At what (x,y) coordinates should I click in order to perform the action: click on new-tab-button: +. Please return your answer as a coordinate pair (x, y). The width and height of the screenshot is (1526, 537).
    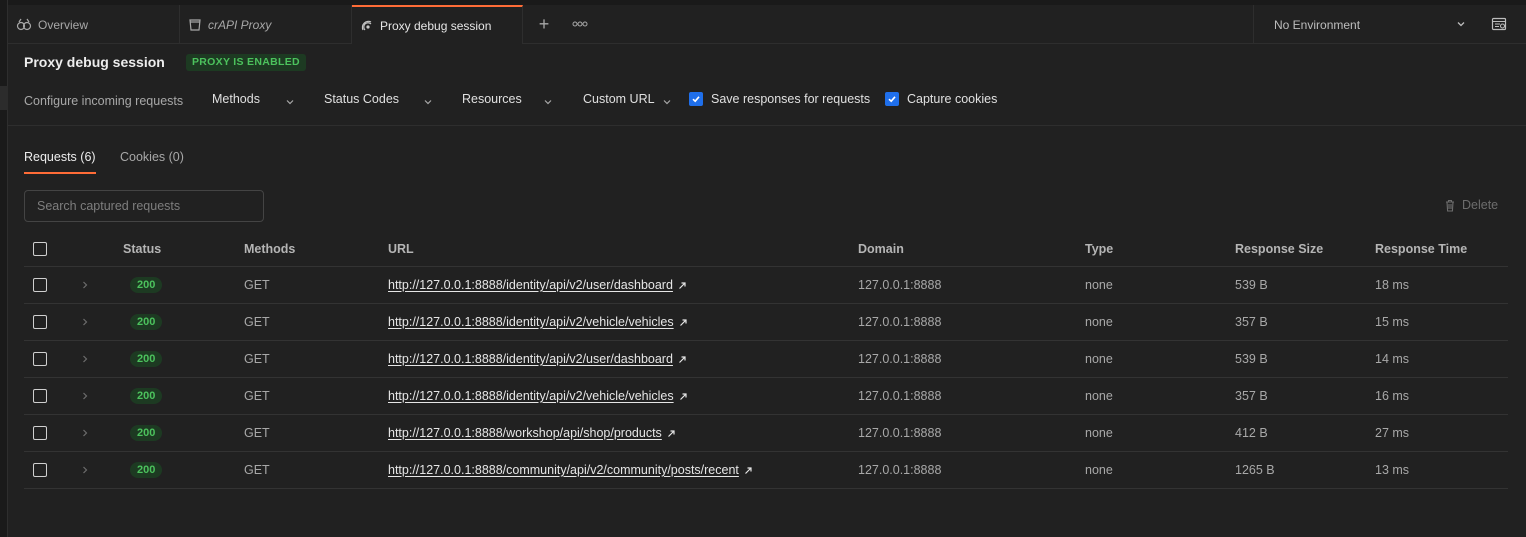
    Looking at the image, I should click on (544, 24).